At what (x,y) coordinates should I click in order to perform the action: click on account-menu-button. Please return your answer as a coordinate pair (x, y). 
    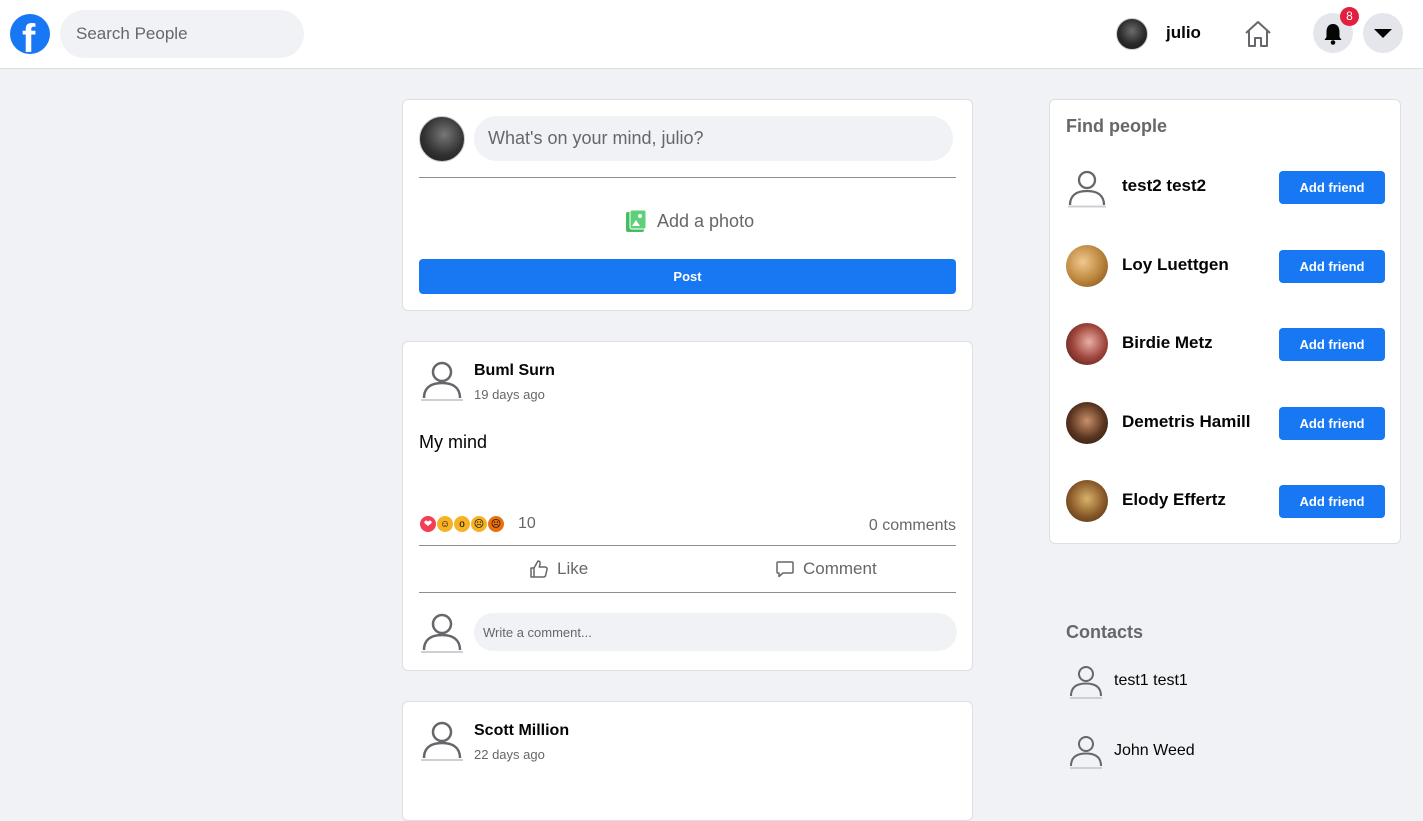
    Looking at the image, I should click on (1383, 33).